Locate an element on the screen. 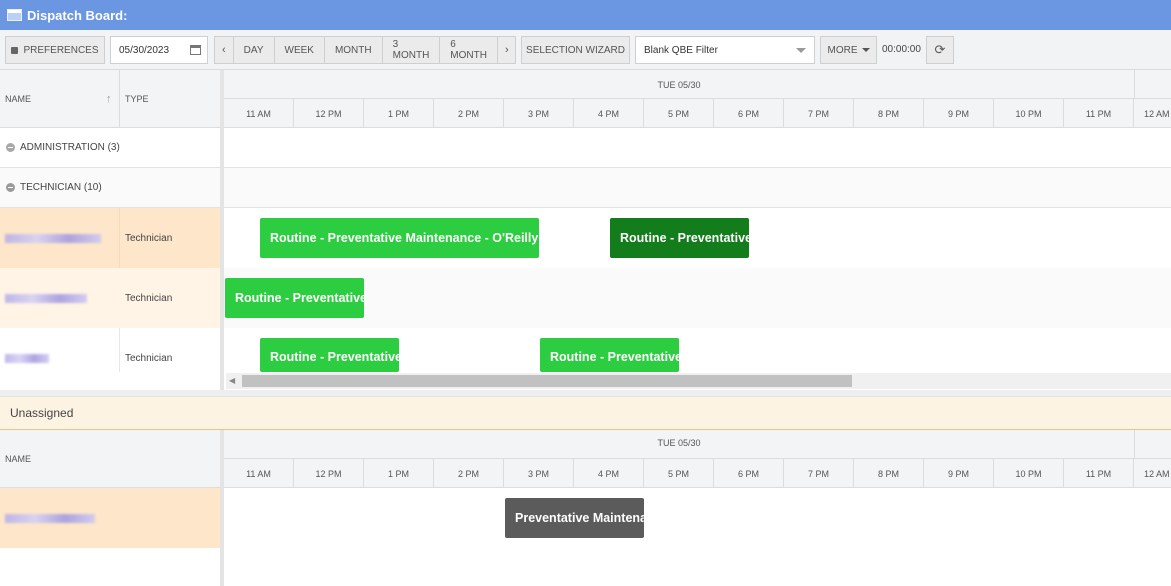 The height and width of the screenshot is (586, 1171). scroll-left-icon: ◀ is located at coordinates (232, 380).